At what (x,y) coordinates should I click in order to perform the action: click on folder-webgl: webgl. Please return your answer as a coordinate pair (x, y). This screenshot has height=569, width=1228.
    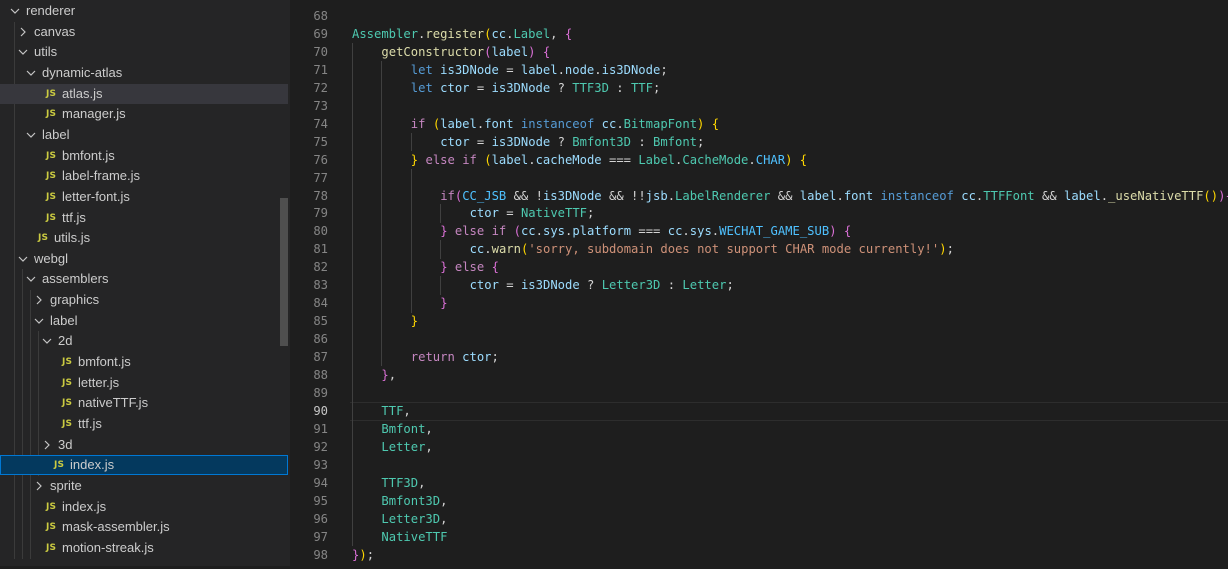
    Looking at the image, I should click on (144, 259).